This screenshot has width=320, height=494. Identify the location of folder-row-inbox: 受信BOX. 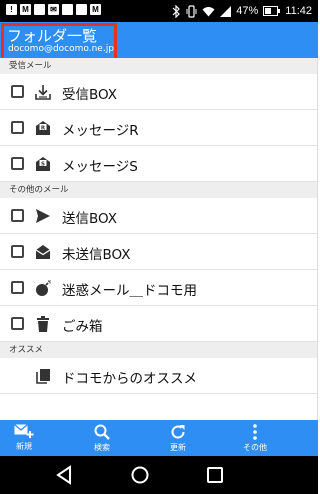
(158, 92).